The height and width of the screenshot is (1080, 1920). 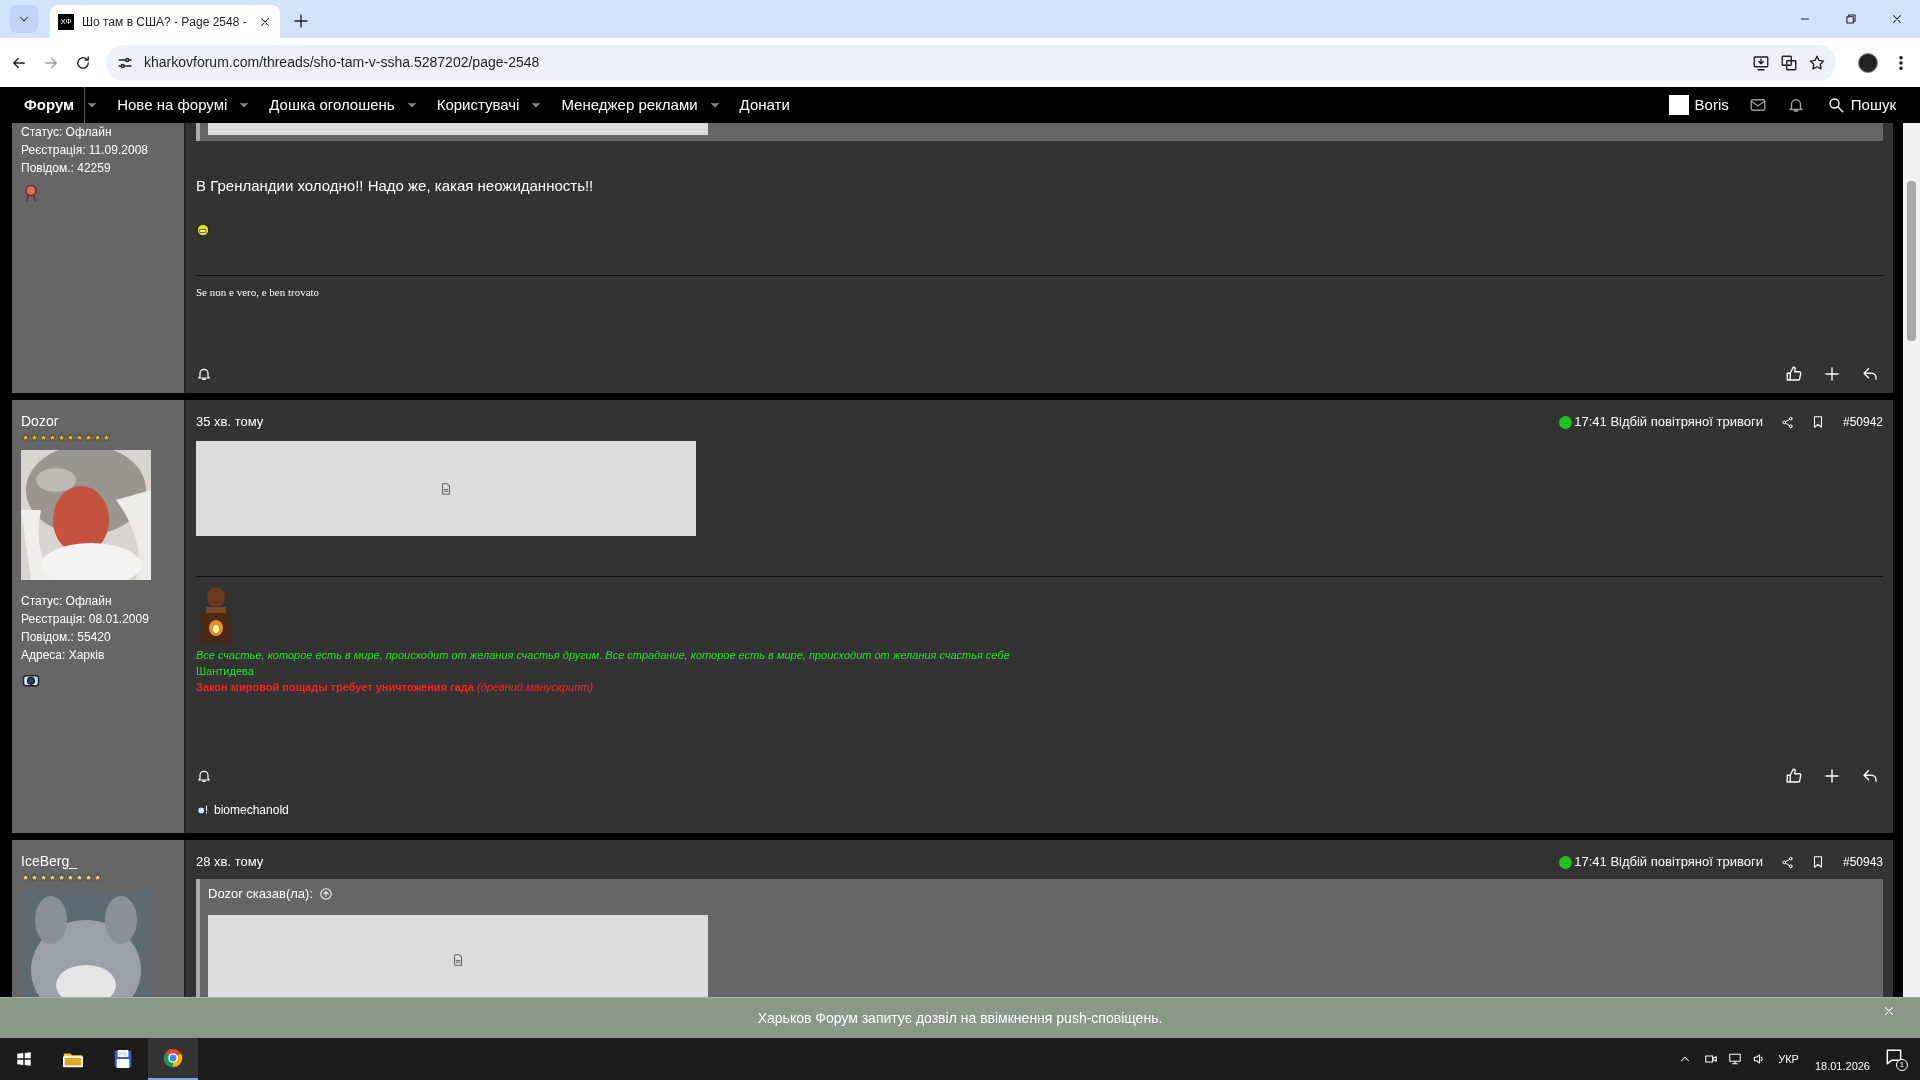 What do you see at coordinates (395, 186) in the screenshot?
I see `post-text: В Гренландии холодно!! Надо же, какая неожиданность!!` at bounding box center [395, 186].